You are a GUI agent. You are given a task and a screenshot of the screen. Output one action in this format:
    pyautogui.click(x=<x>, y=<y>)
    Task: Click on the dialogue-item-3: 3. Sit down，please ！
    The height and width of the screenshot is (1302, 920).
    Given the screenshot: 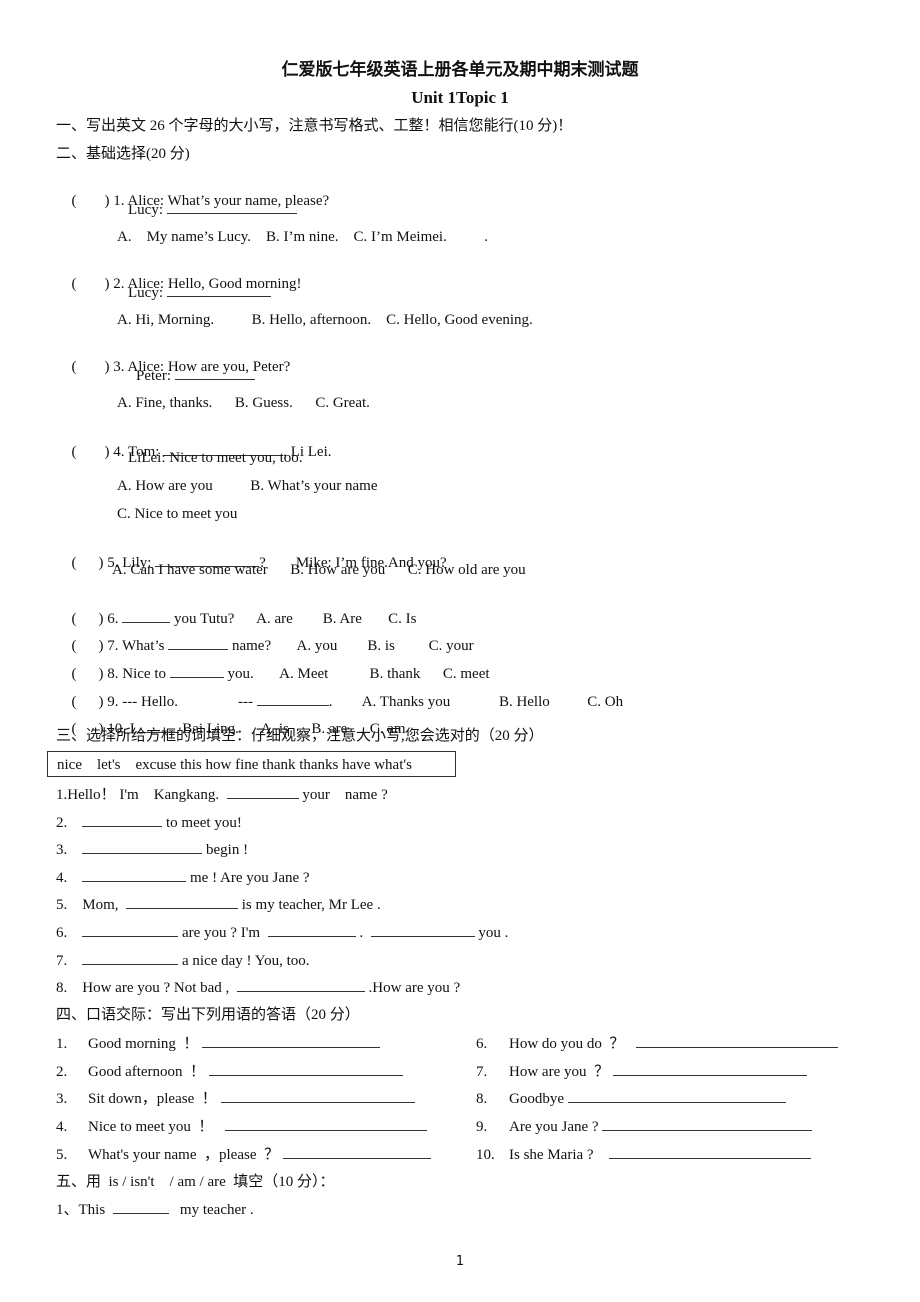 What is the action you would take?
    pyautogui.click(x=235, y=1098)
    